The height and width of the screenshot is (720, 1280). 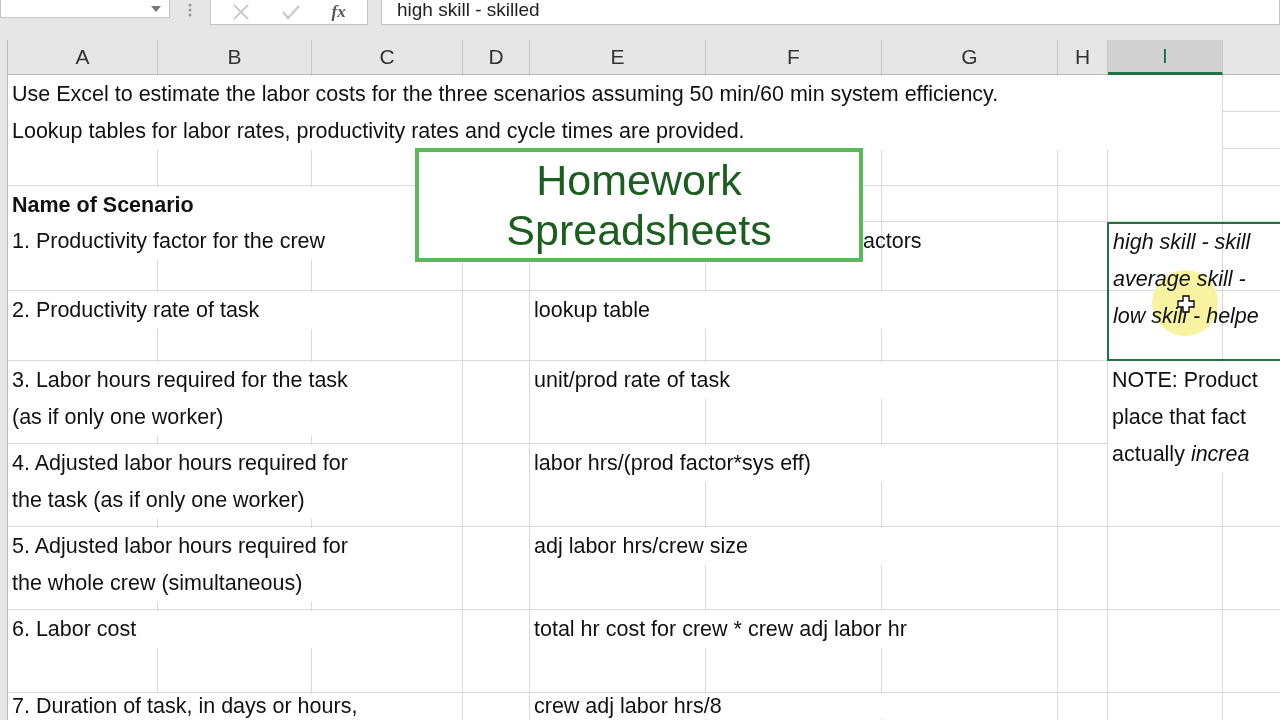 I want to click on intro-text: Lookup tables for labor rates, productivity rates and cycle times are provided., so click(x=615, y=131).